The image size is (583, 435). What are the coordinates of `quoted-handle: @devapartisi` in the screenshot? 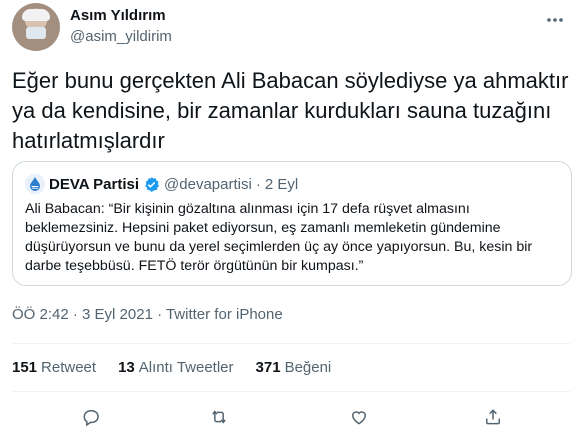 It's located at (208, 184).